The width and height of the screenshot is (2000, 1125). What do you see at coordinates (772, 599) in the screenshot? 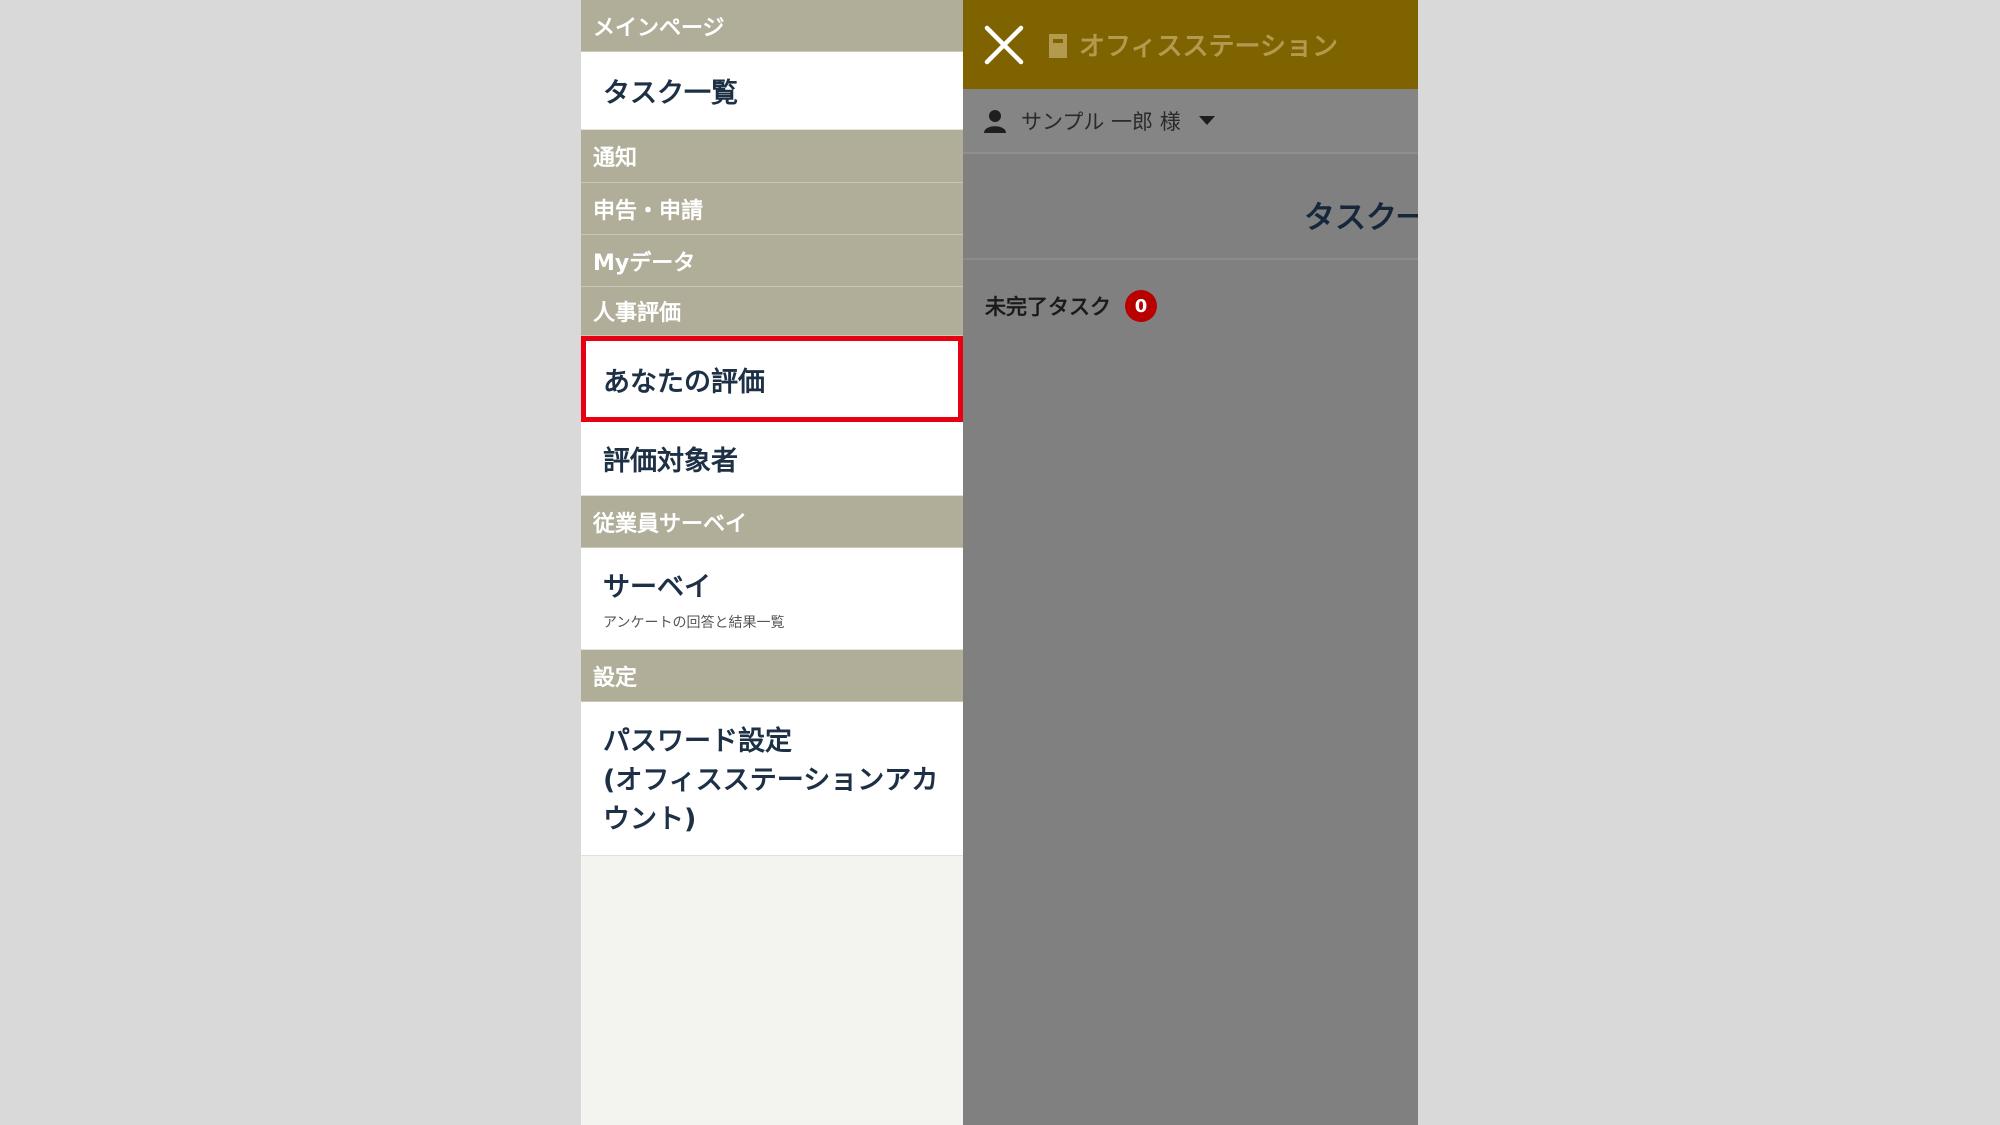
I see `menu-item-survey: サーベイ アンケートの回答と結果一覧` at bounding box center [772, 599].